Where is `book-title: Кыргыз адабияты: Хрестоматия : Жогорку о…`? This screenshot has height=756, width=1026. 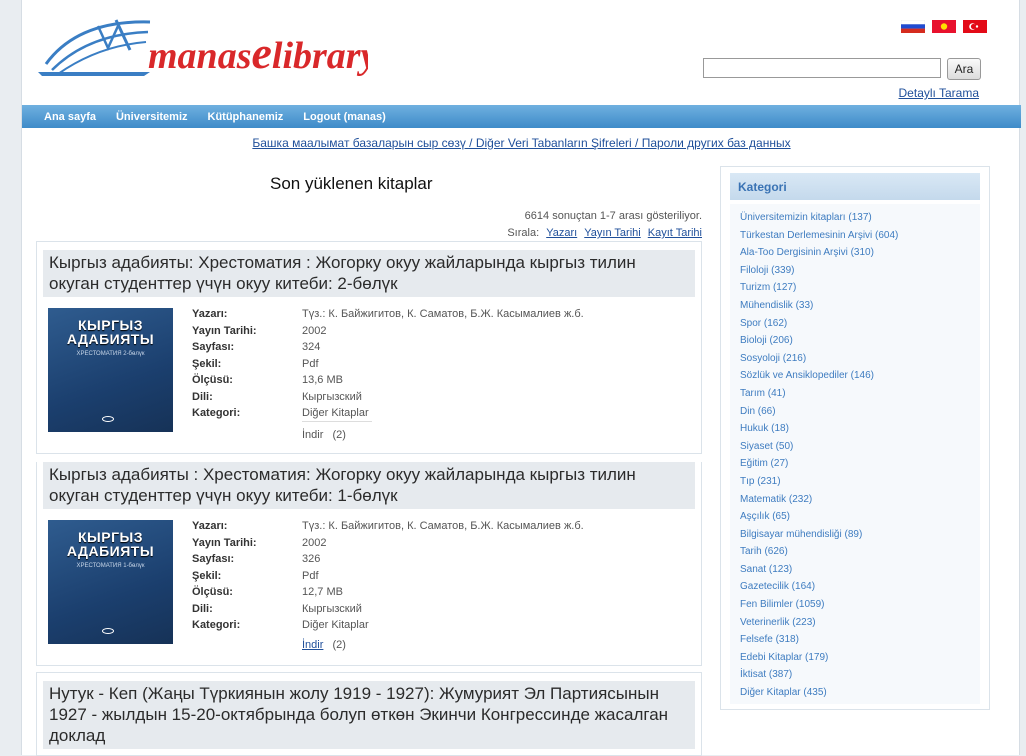
book-title: Кыргыз адабияты: Хрестоматия : Жогорку о… is located at coordinates (369, 273).